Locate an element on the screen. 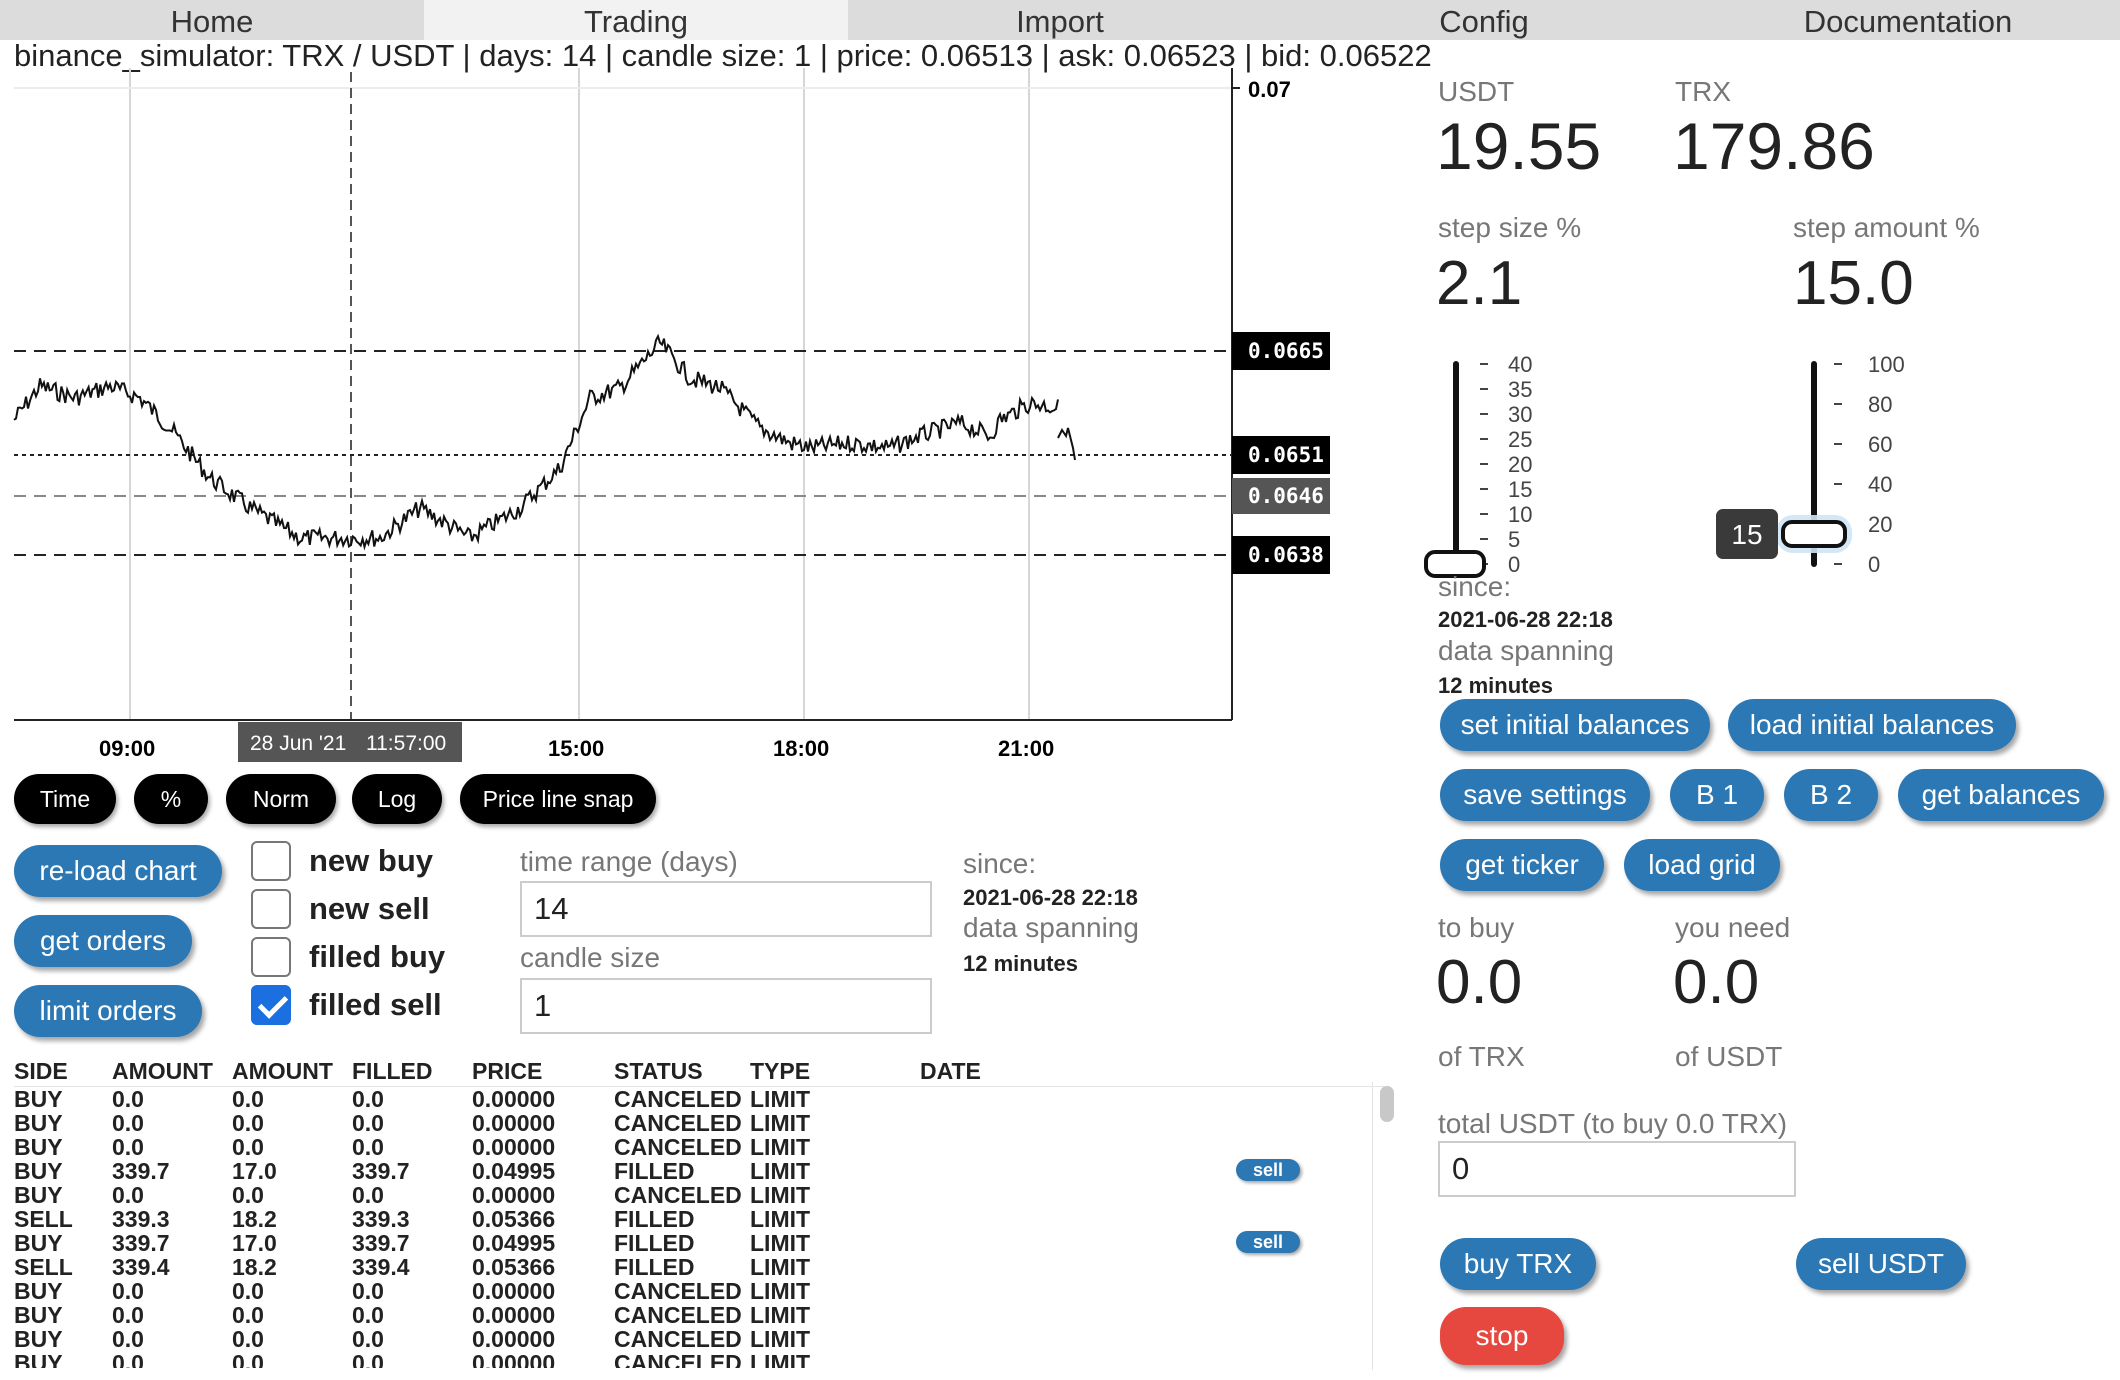  total-usdt-input: 0 is located at coordinates (1617, 1169).